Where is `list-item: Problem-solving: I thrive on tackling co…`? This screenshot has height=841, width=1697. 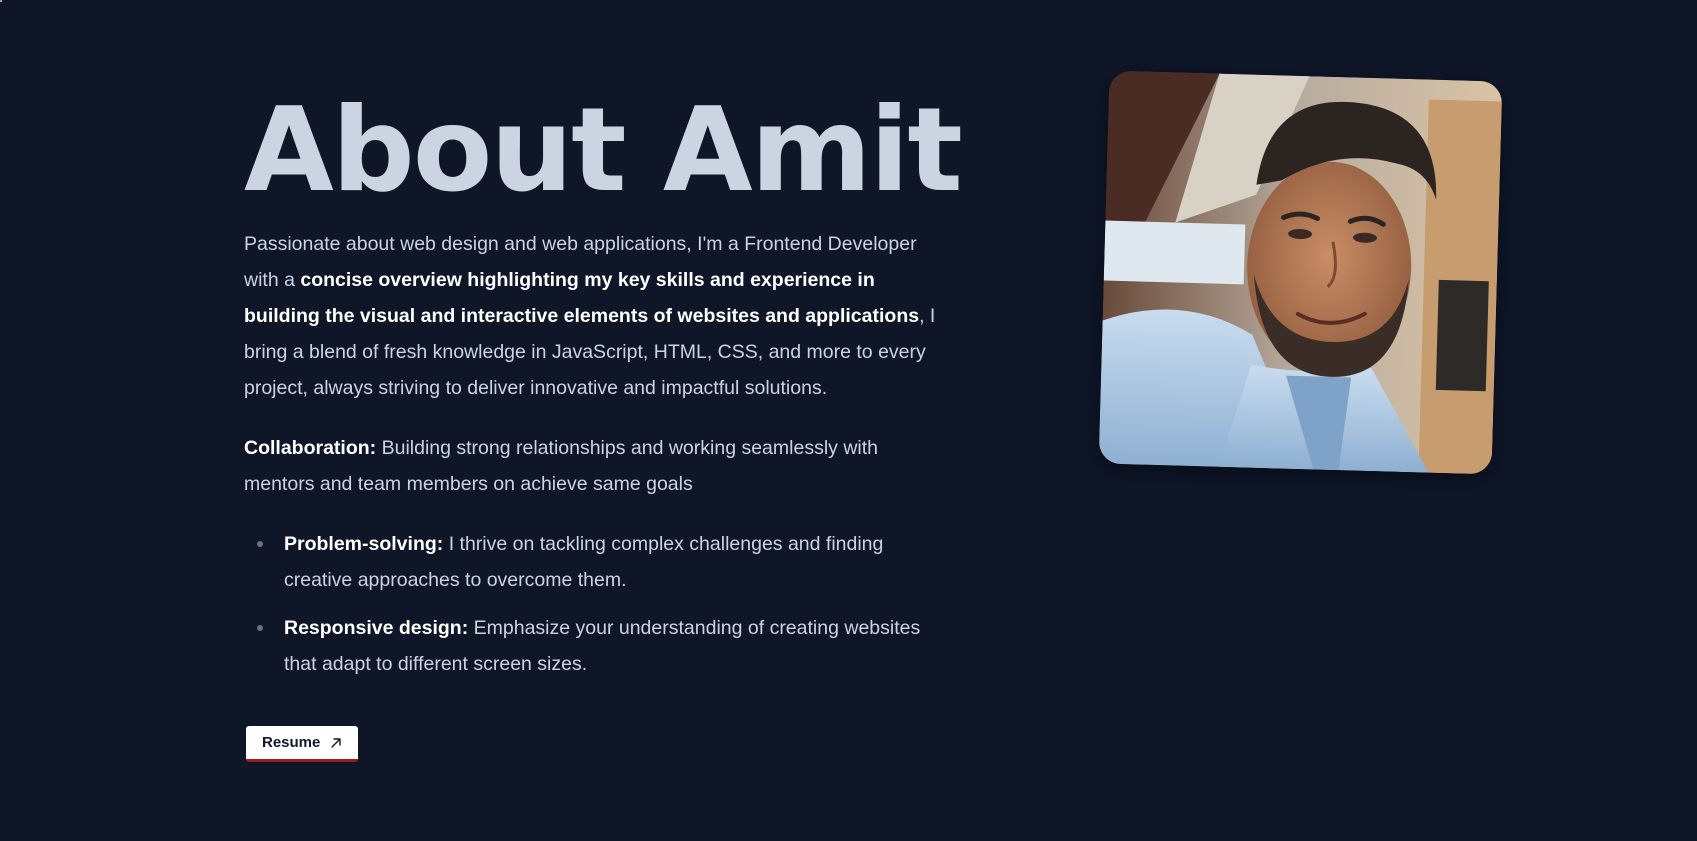 list-item: Problem-solving: I thrive on tackling co… is located at coordinates (600, 562).